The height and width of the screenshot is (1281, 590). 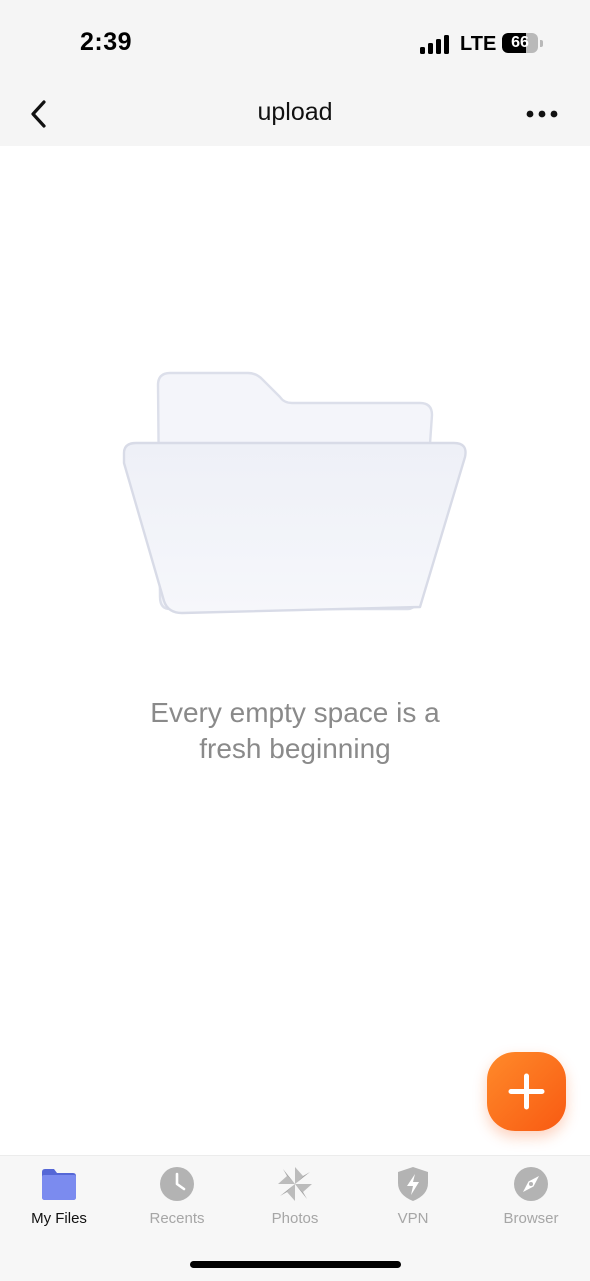 What do you see at coordinates (106, 42) in the screenshot?
I see `status-time: 2:39` at bounding box center [106, 42].